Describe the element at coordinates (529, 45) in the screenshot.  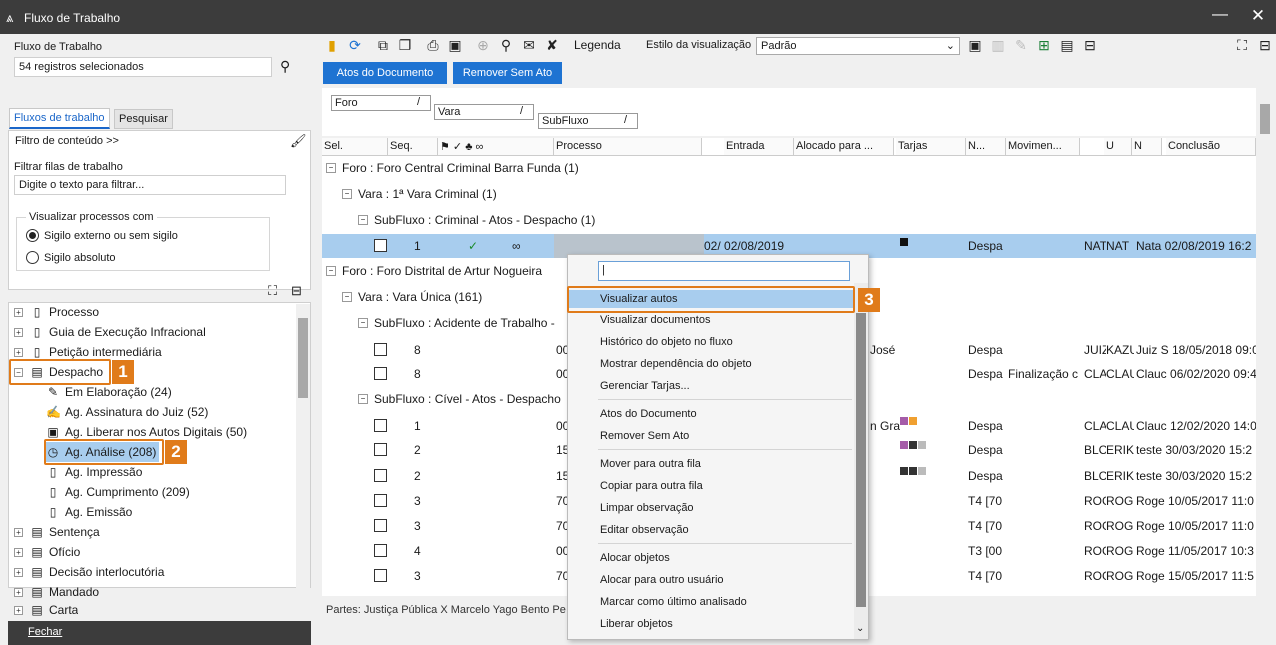
I see `comment-icon: ✉` at that location.